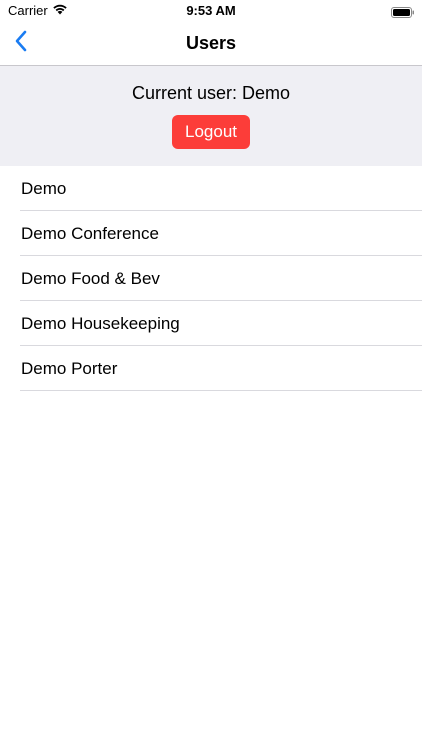  I want to click on status-bar: Carrier 9:53 AM, so click(211, 11).